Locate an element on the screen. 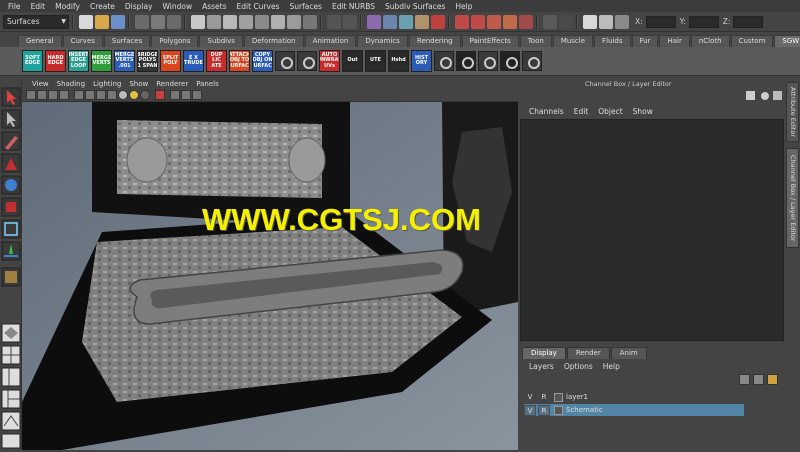  shelf-button-hard-edge: HARD EDGE is located at coordinates (55, 61).